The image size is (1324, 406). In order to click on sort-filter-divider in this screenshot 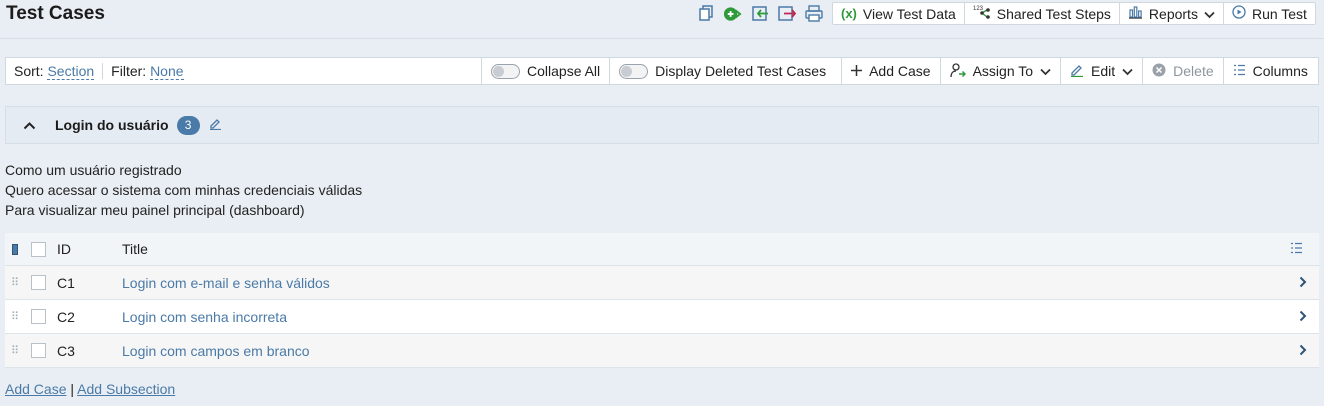, I will do `click(103, 71)`.